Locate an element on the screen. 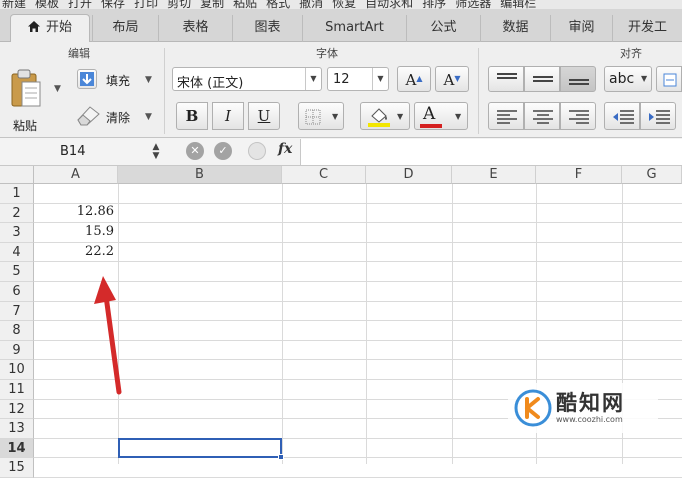  toolbar-redo: 恢复 is located at coordinates (344, 4).